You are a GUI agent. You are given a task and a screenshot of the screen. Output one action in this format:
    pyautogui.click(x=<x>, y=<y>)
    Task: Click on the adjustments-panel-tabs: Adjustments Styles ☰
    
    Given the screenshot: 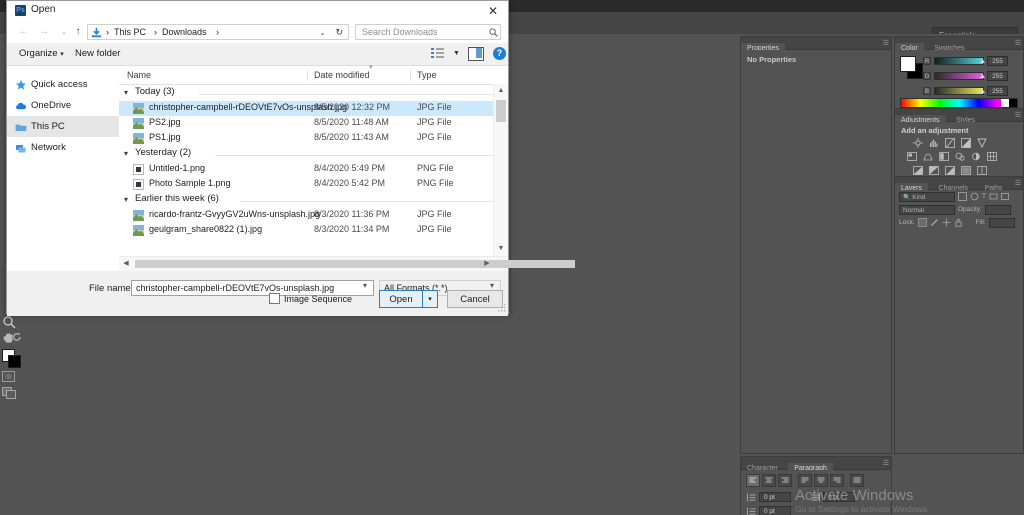 What is the action you would take?
    pyautogui.click(x=959, y=118)
    